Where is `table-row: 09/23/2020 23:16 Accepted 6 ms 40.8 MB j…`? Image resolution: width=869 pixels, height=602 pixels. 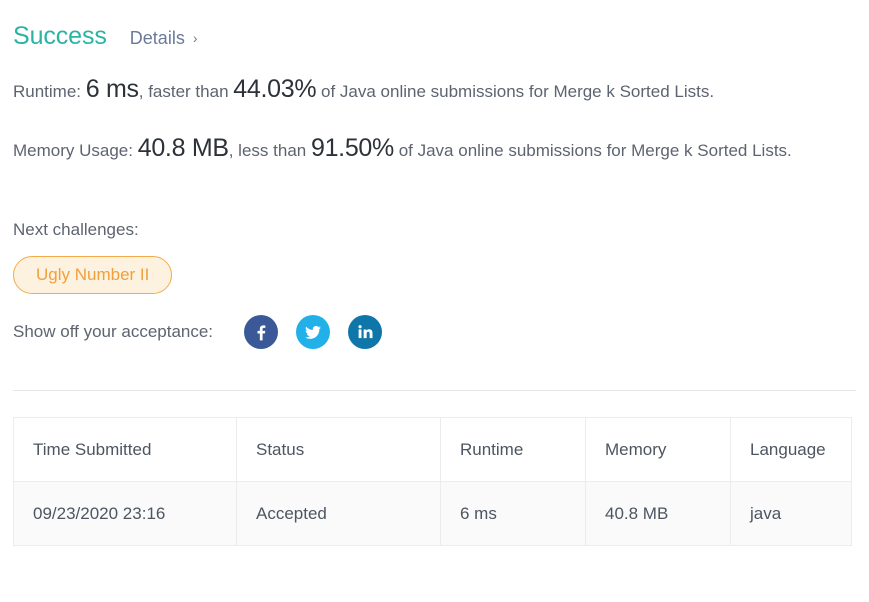 table-row: 09/23/2020 23:16 Accepted 6 ms 40.8 MB j… is located at coordinates (432, 513).